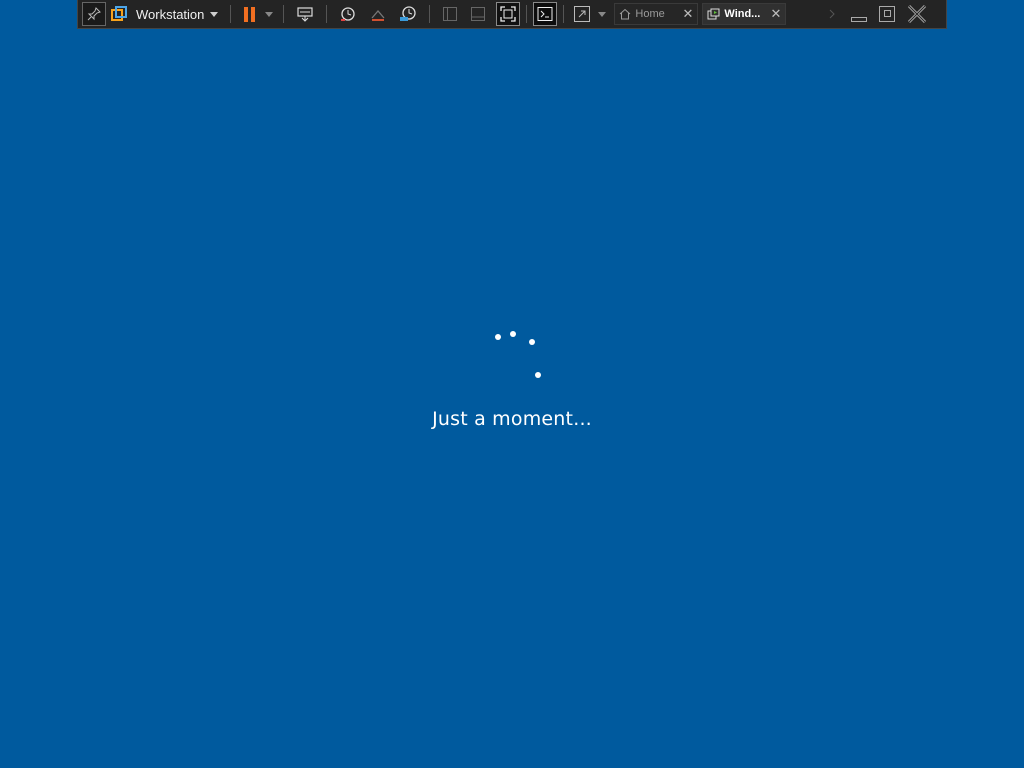 The height and width of the screenshot is (768, 1024). What do you see at coordinates (650, 14) in the screenshot?
I see `tab-home-label: Home` at bounding box center [650, 14].